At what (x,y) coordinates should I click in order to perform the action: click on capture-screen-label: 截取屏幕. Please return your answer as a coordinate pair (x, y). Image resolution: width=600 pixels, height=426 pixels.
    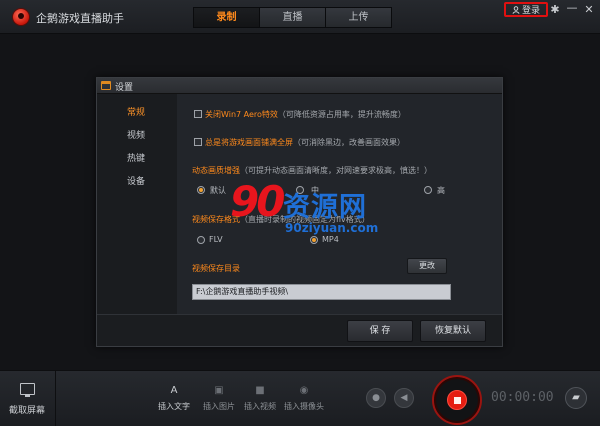
    Looking at the image, I should click on (27, 411).